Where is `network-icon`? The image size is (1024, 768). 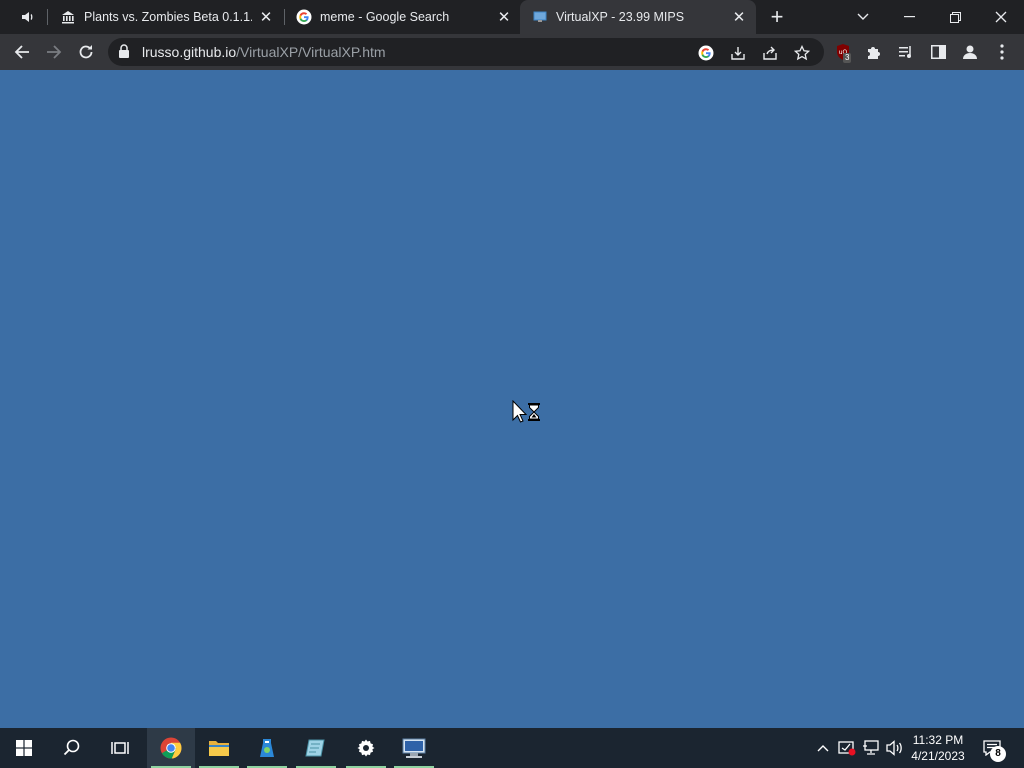
network-icon is located at coordinates (871, 748).